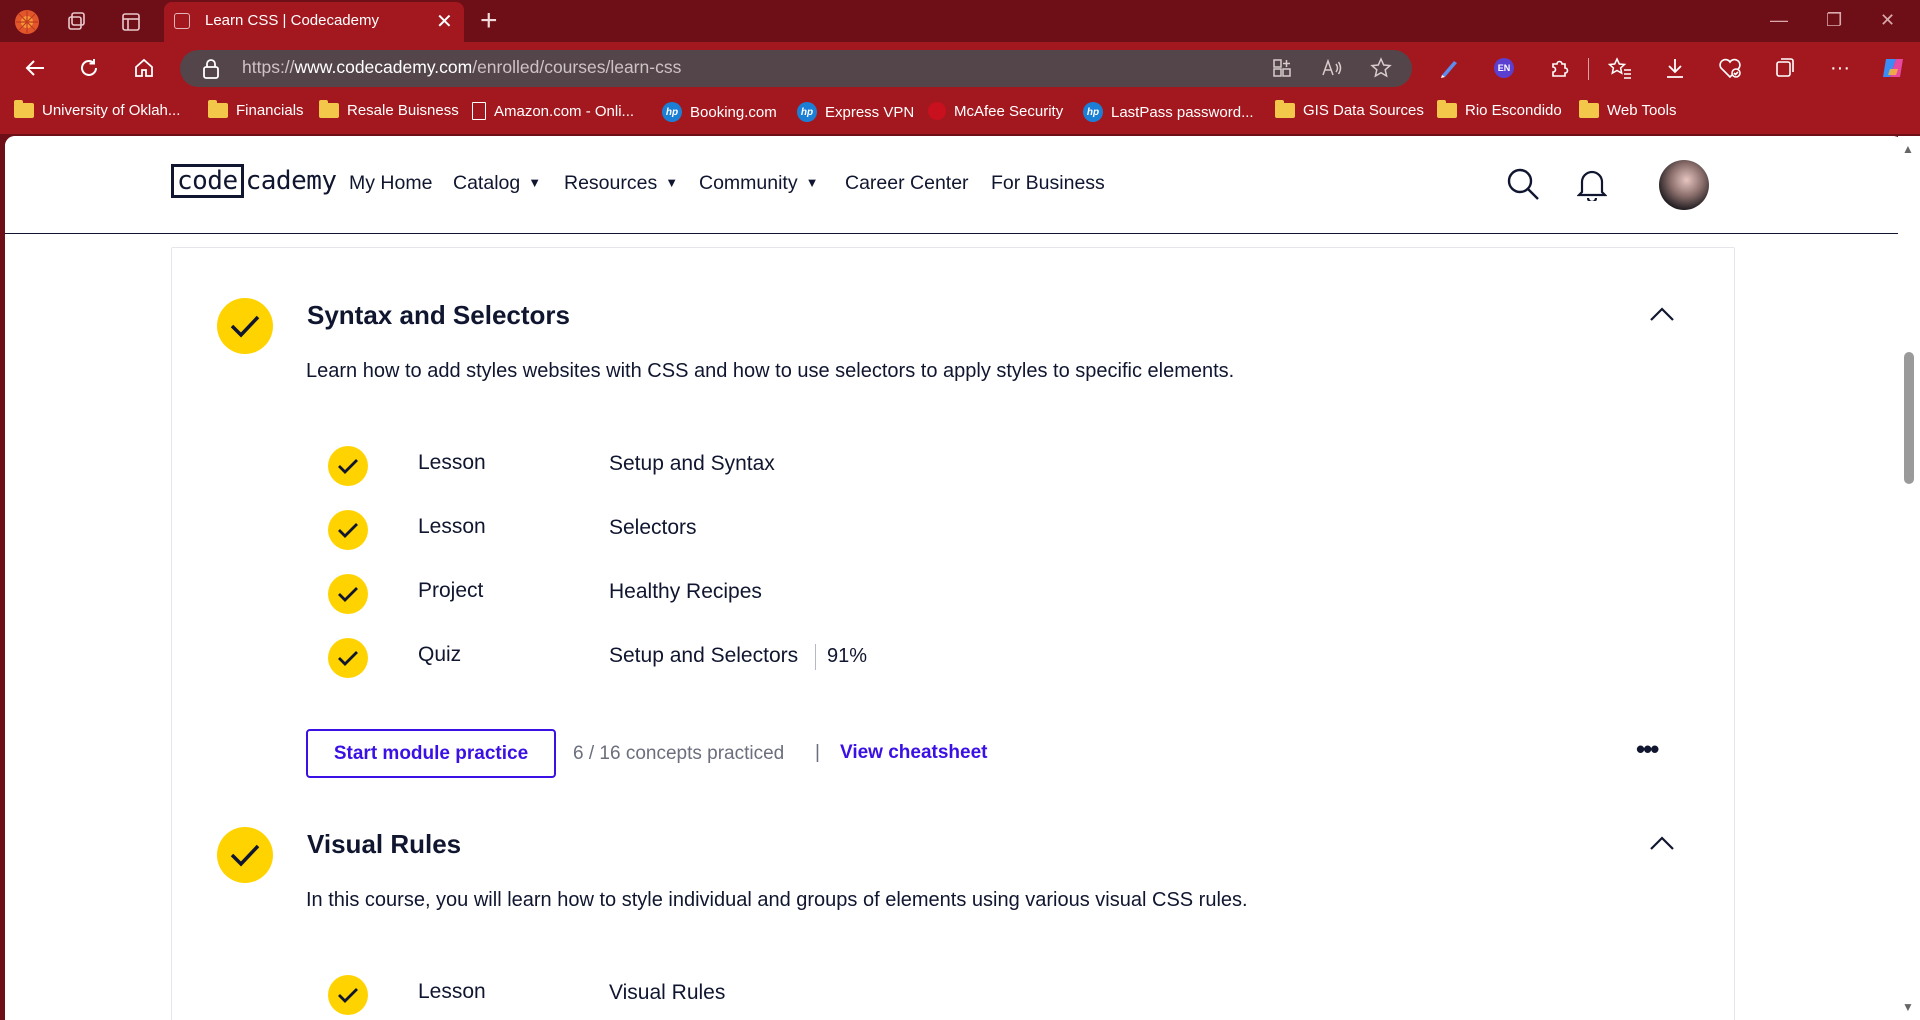  I want to click on scroll-down-arrow-icon: ▼, so click(1908, 1007).